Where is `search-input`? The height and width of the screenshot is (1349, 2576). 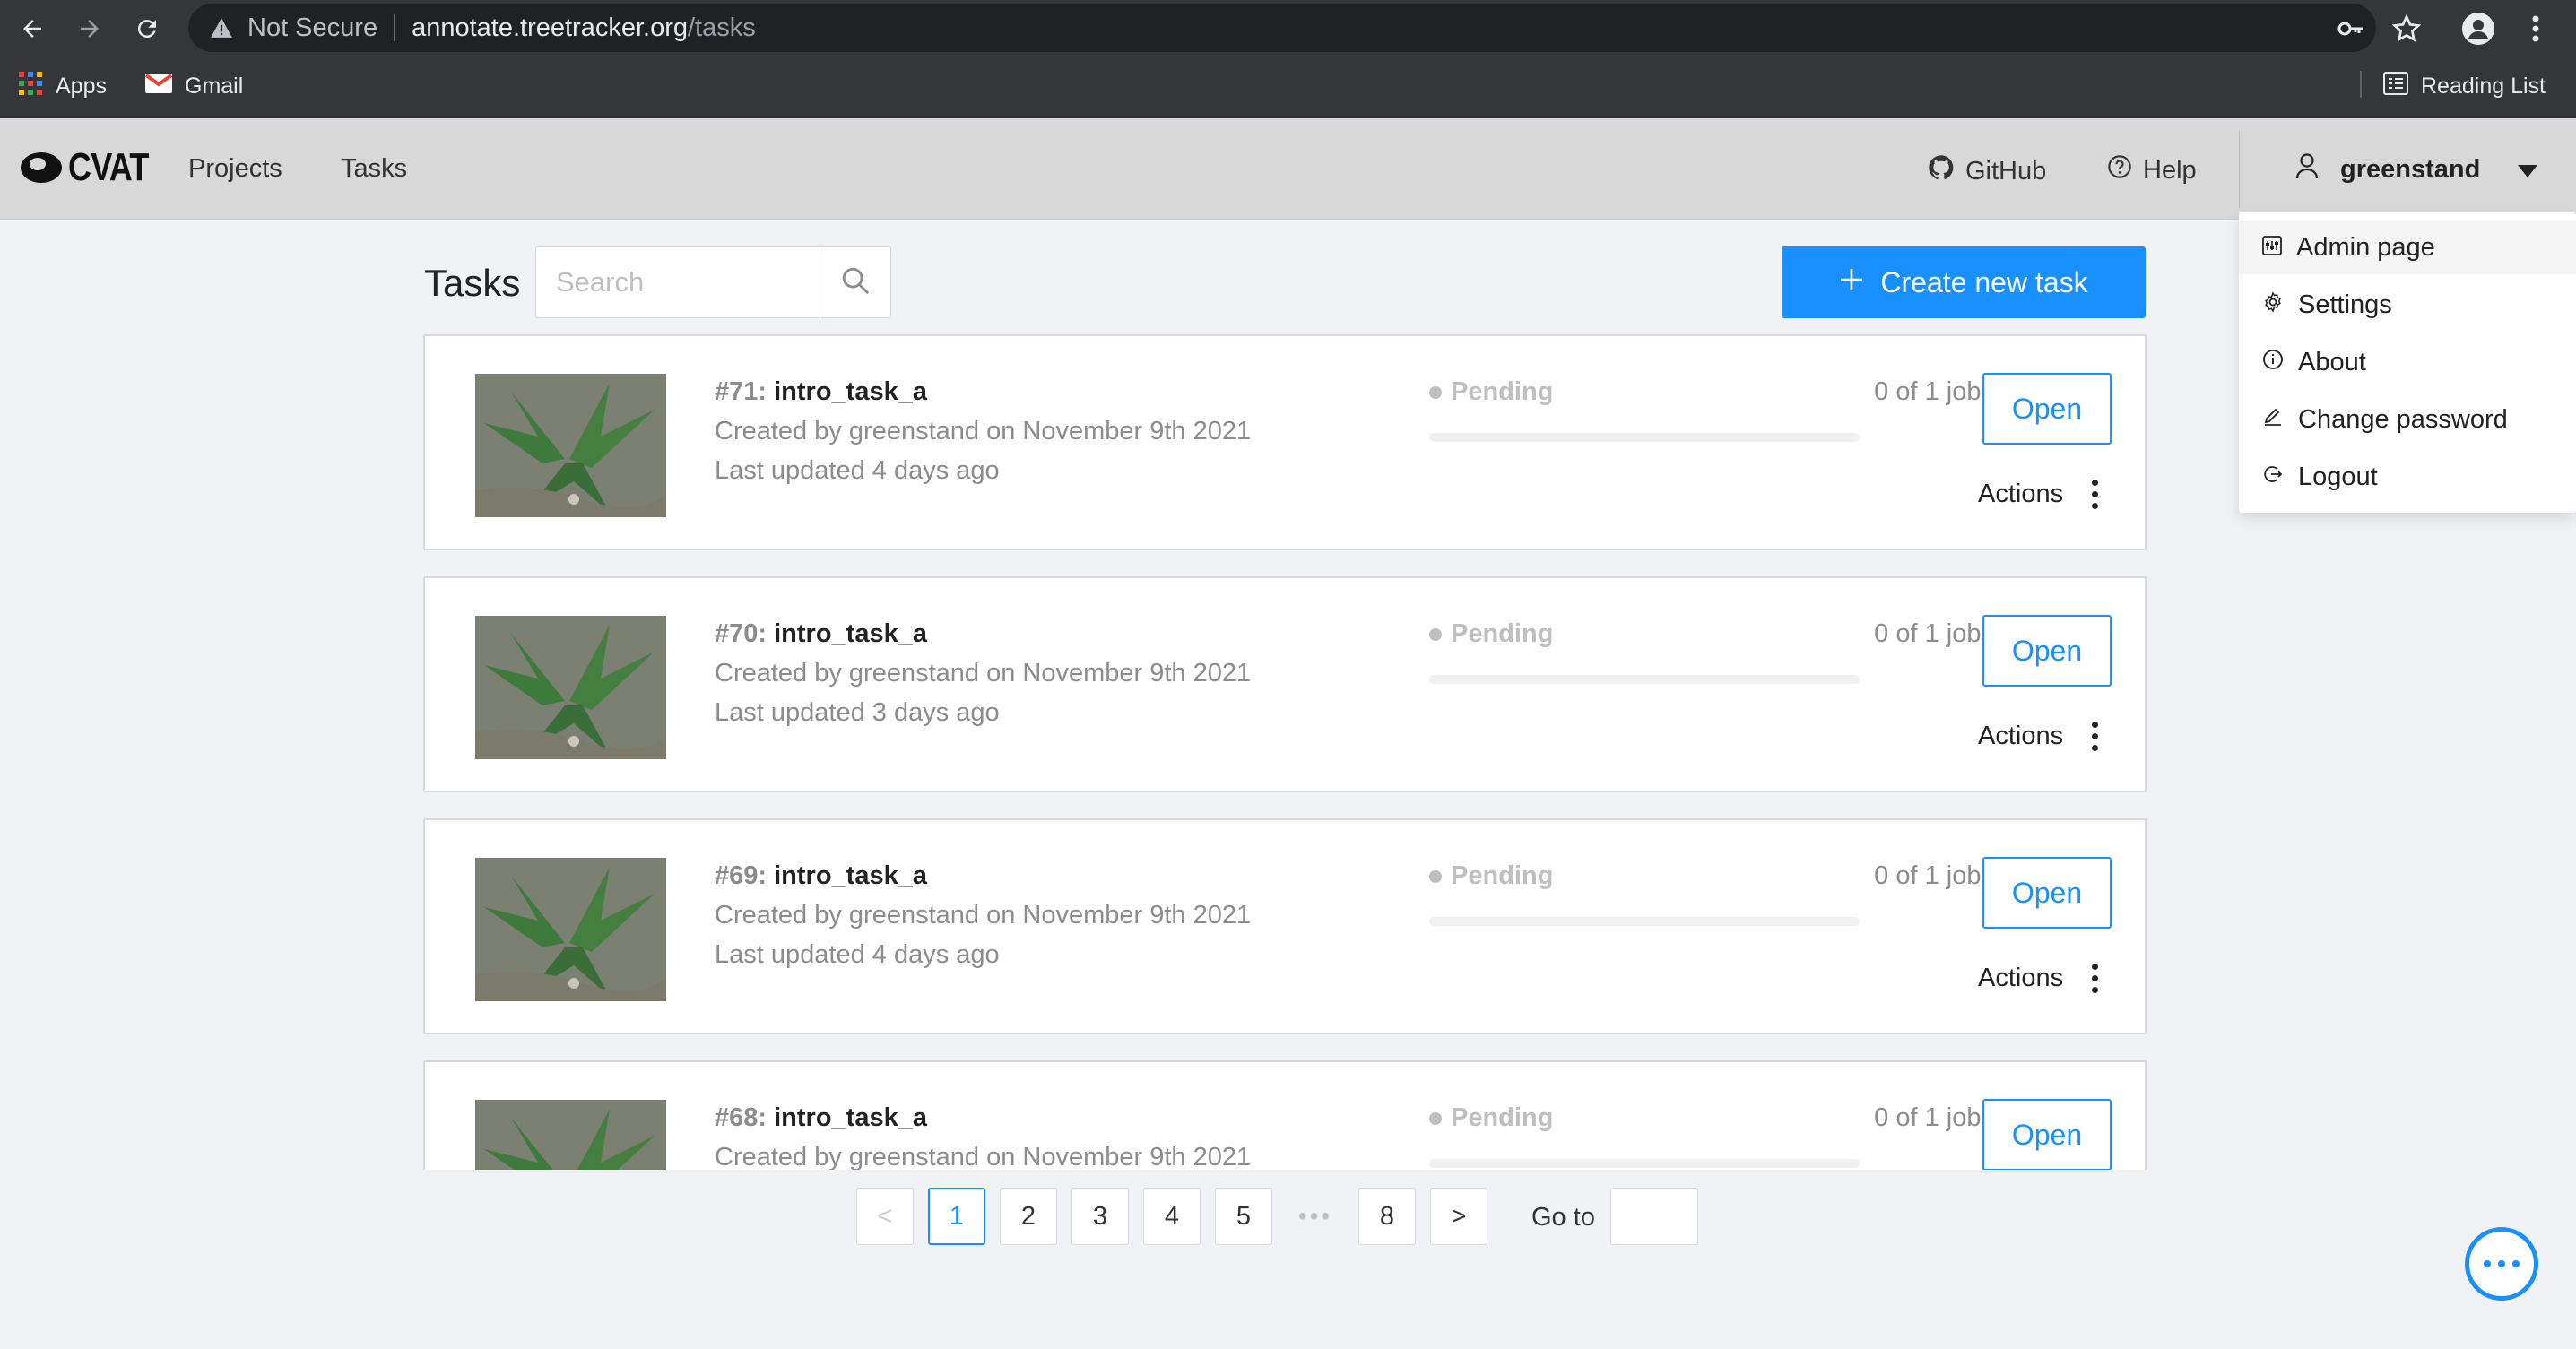 search-input is located at coordinates (677, 282).